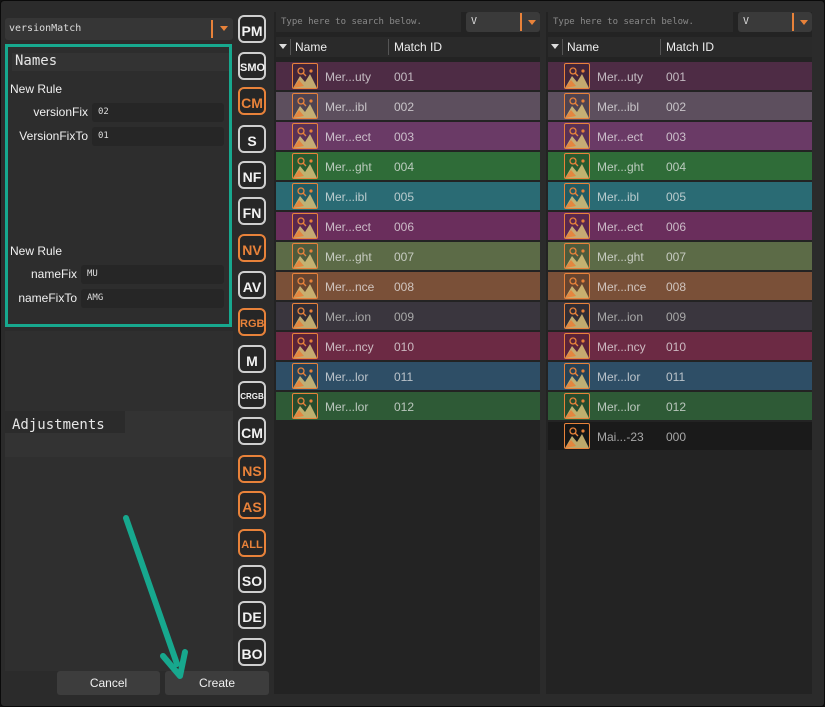  I want to click on side-button-rgb: RGB, so click(252, 322).